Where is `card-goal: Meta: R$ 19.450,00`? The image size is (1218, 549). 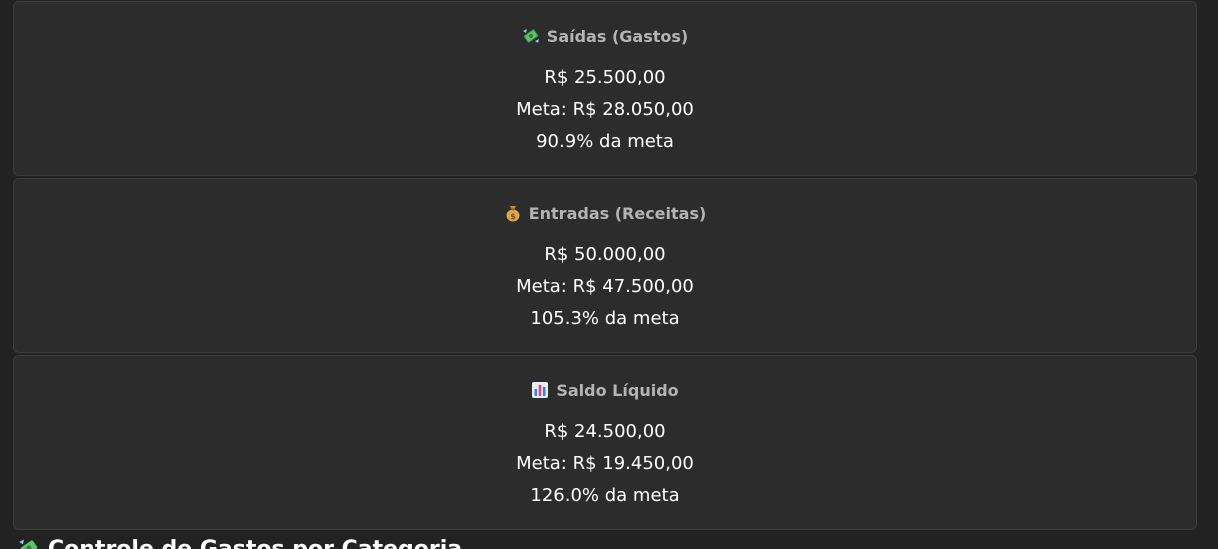 card-goal: Meta: R$ 19.450,00 is located at coordinates (605, 463).